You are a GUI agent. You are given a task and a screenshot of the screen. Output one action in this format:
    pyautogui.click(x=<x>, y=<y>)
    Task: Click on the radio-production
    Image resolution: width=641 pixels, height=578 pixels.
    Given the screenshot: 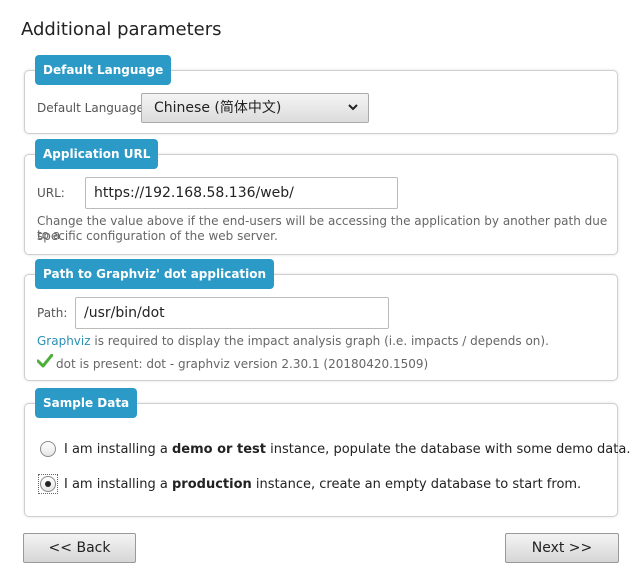 What is the action you would take?
    pyautogui.click(x=48, y=484)
    